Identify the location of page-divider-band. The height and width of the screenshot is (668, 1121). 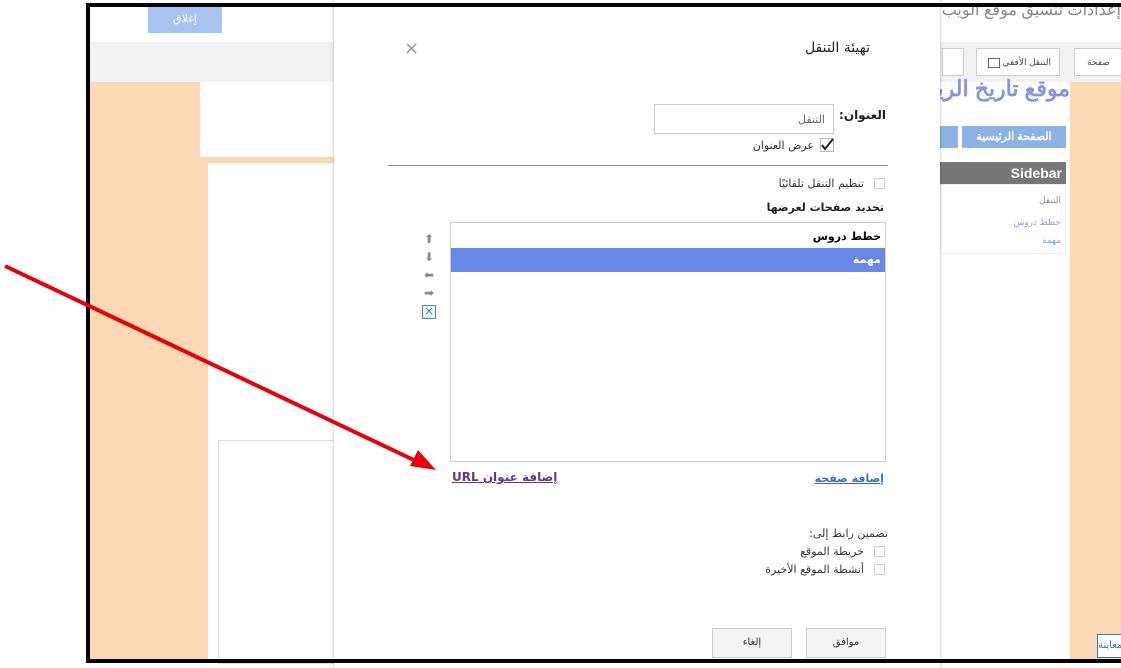
(271, 160).